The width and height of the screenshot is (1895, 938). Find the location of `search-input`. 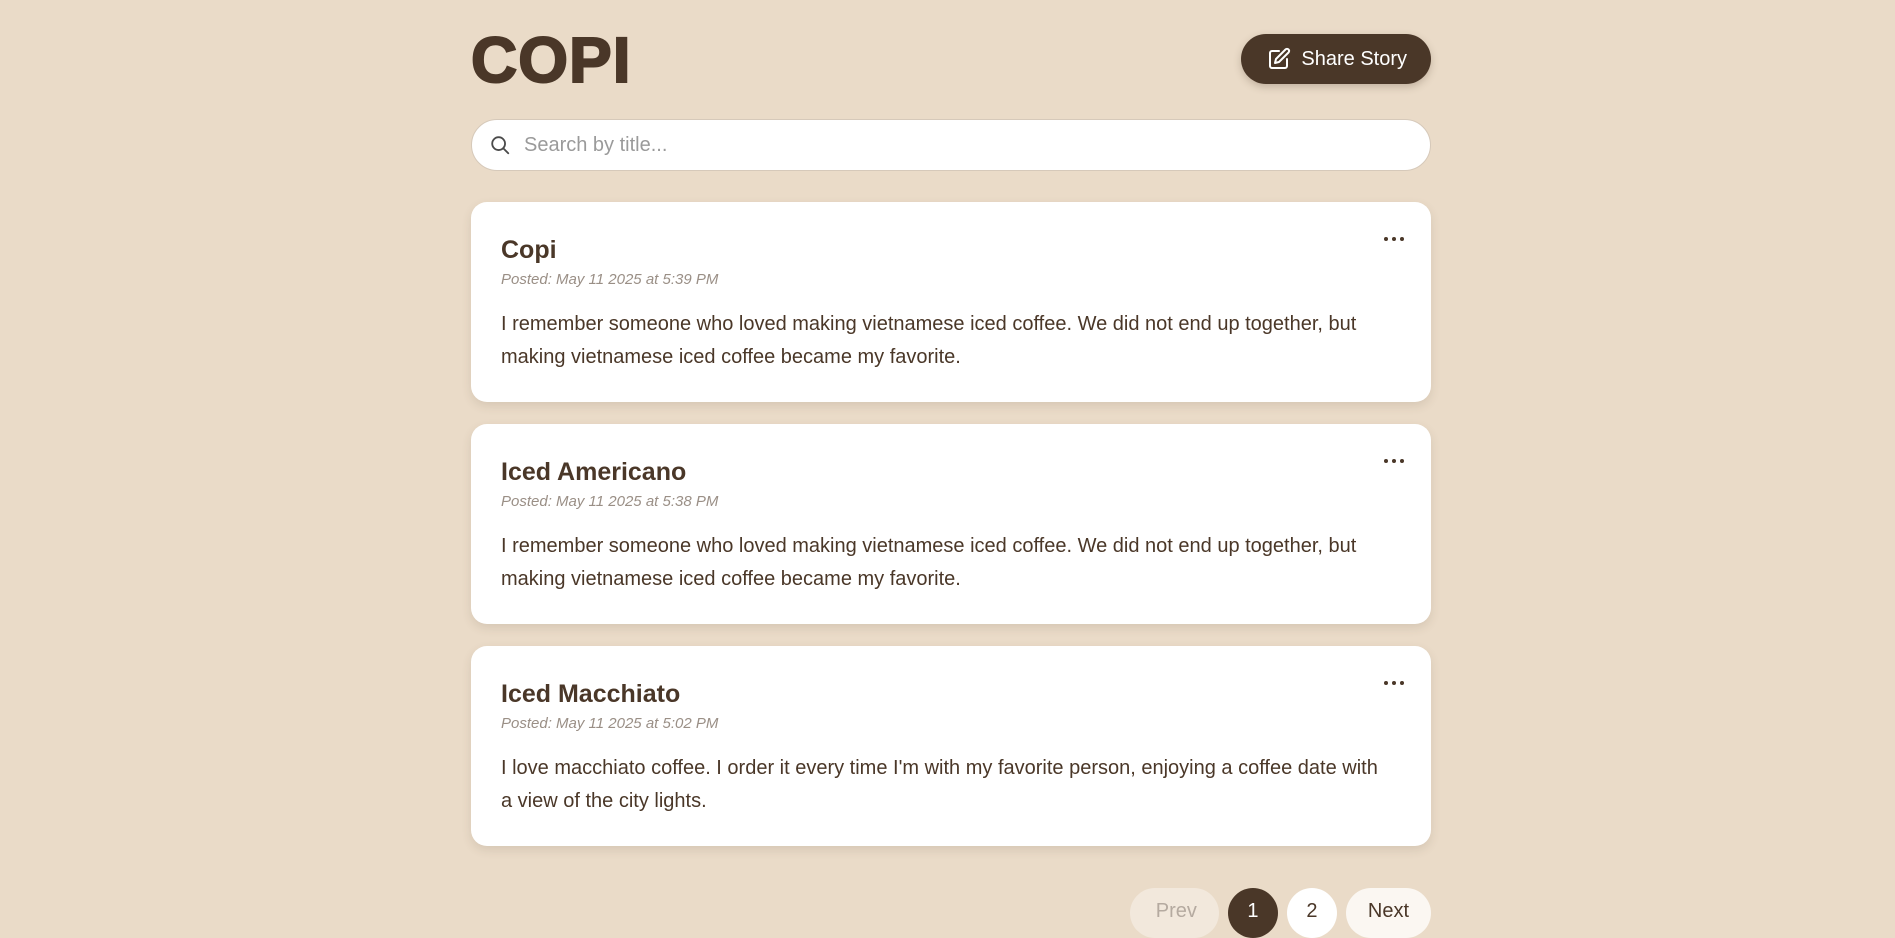

search-input is located at coordinates (964, 145).